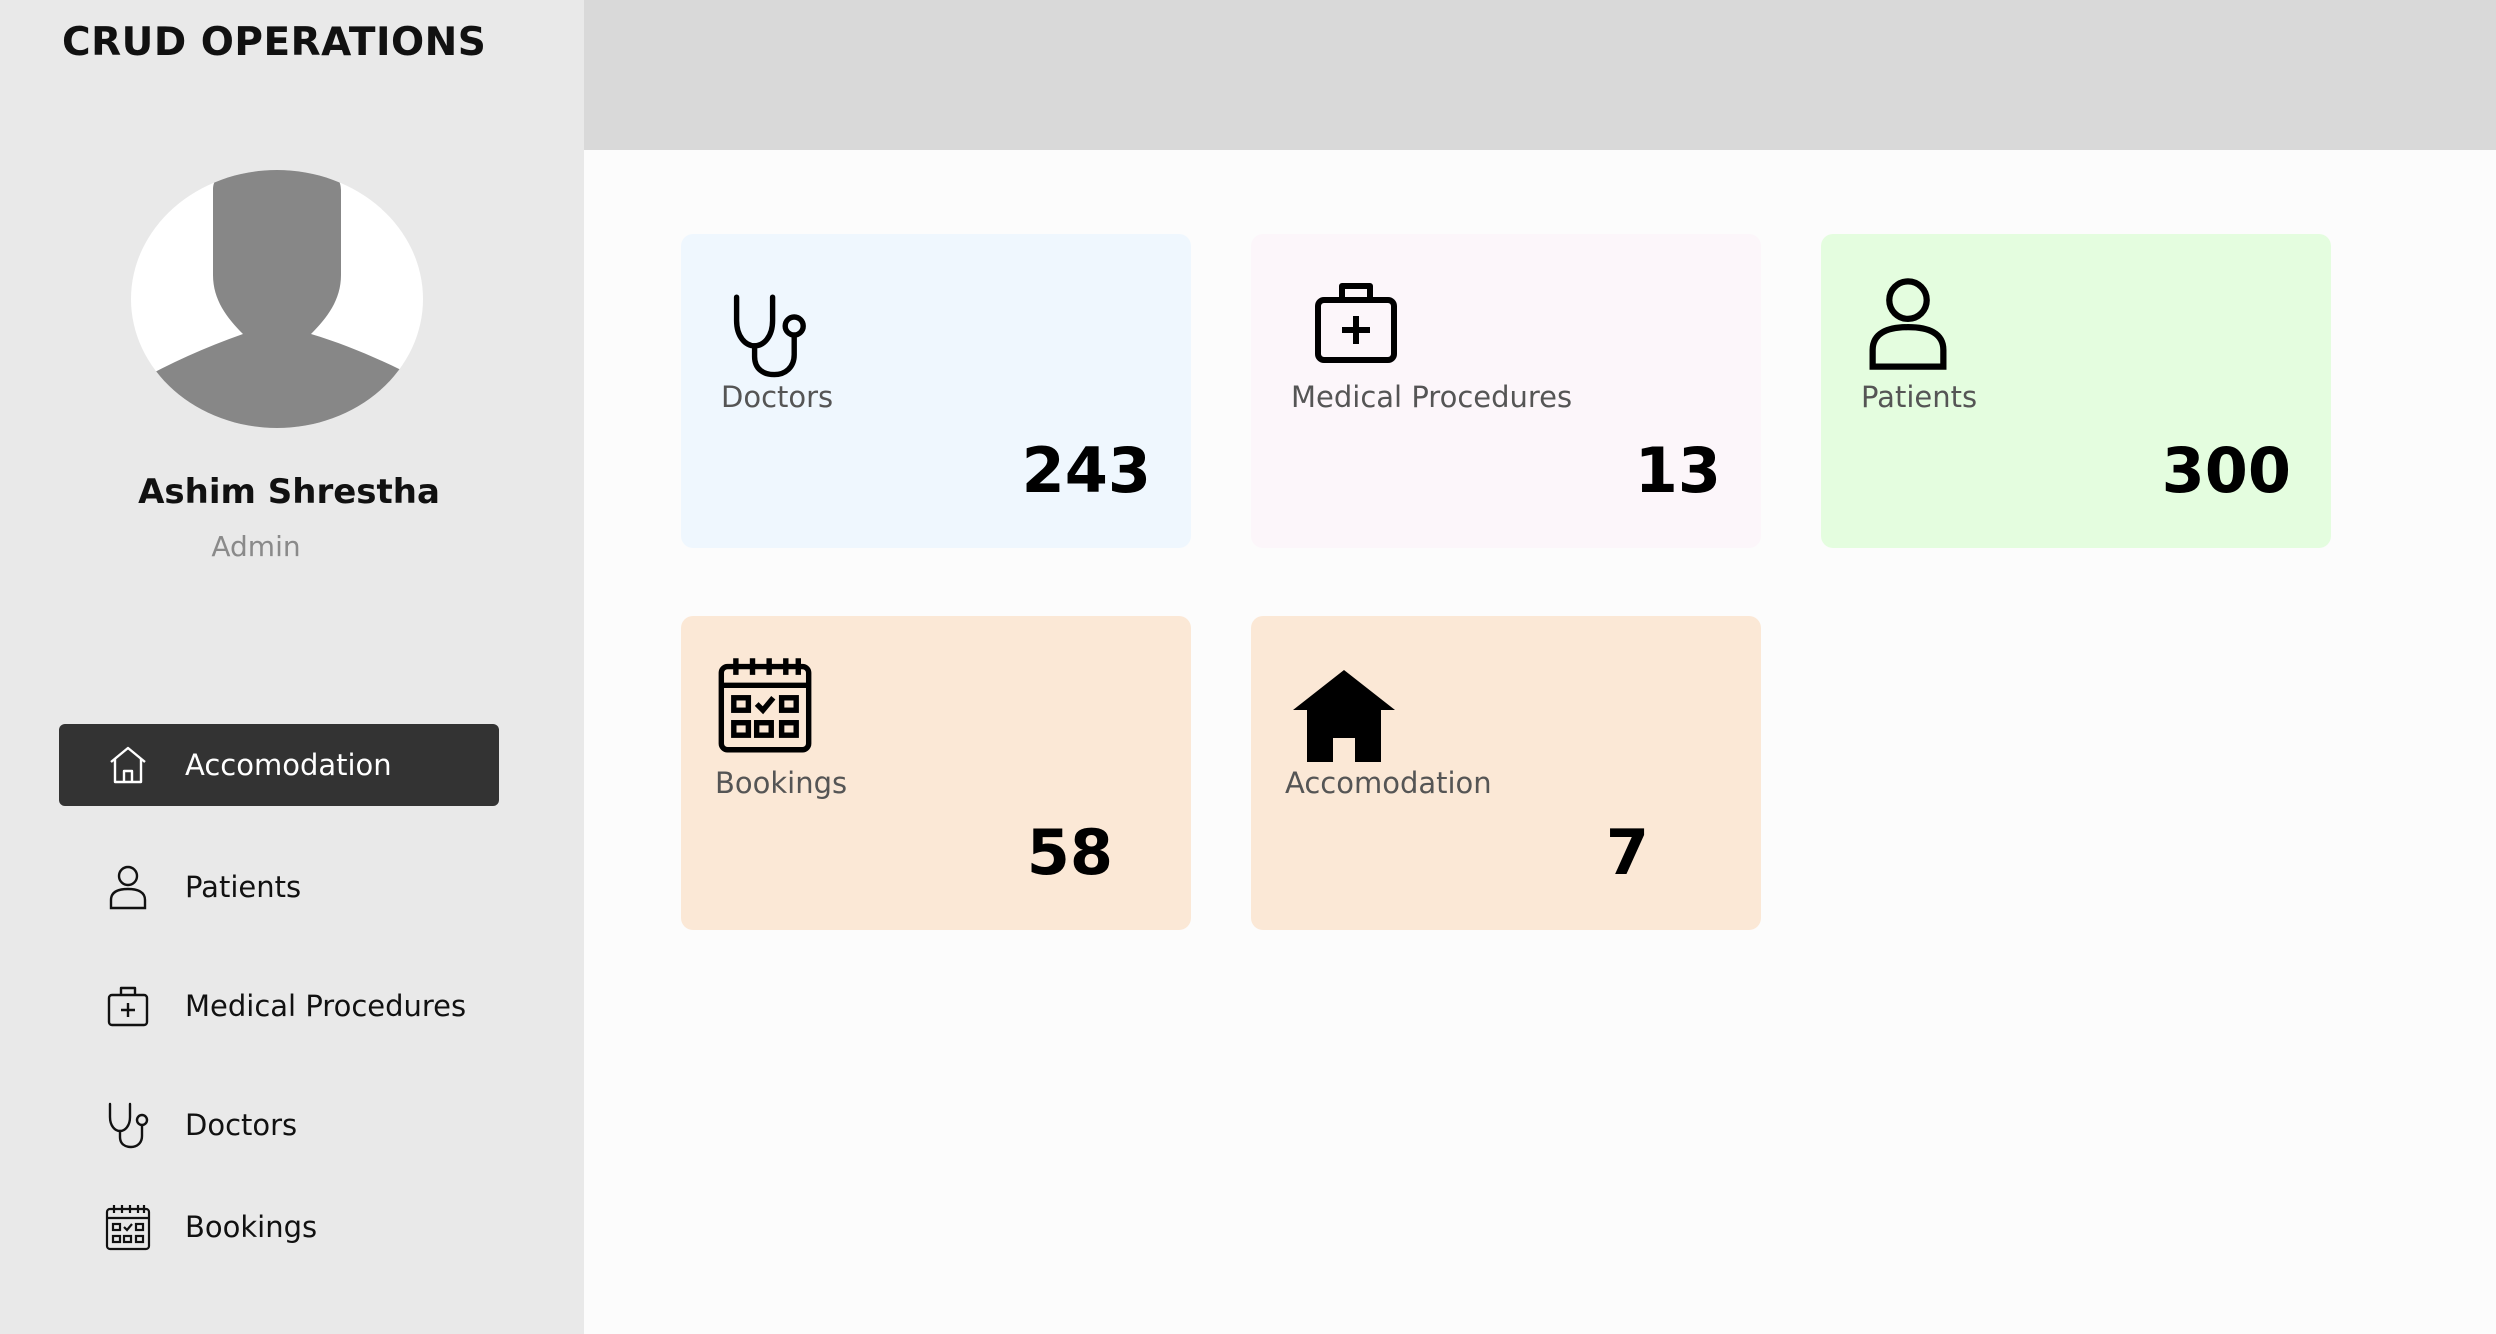  I want to click on sidebar-item-label: Doctors, so click(241, 1125).